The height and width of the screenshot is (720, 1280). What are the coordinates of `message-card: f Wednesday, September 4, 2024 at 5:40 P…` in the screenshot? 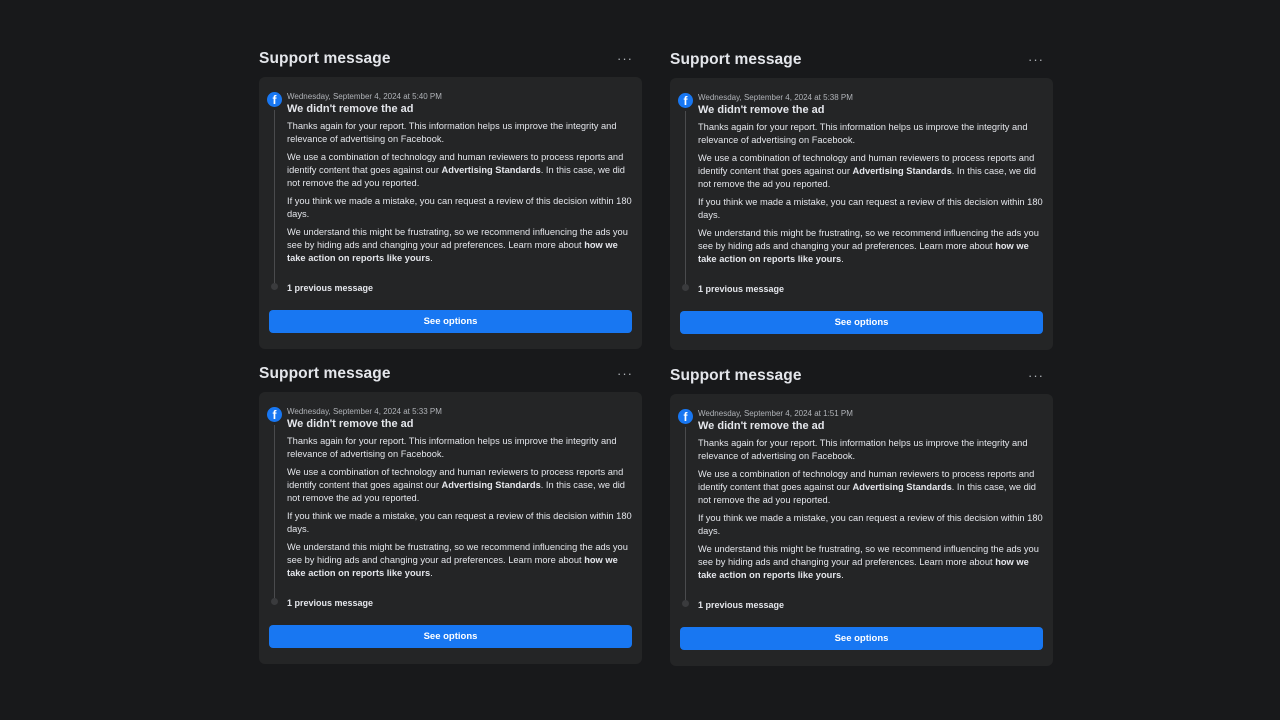 It's located at (450, 213).